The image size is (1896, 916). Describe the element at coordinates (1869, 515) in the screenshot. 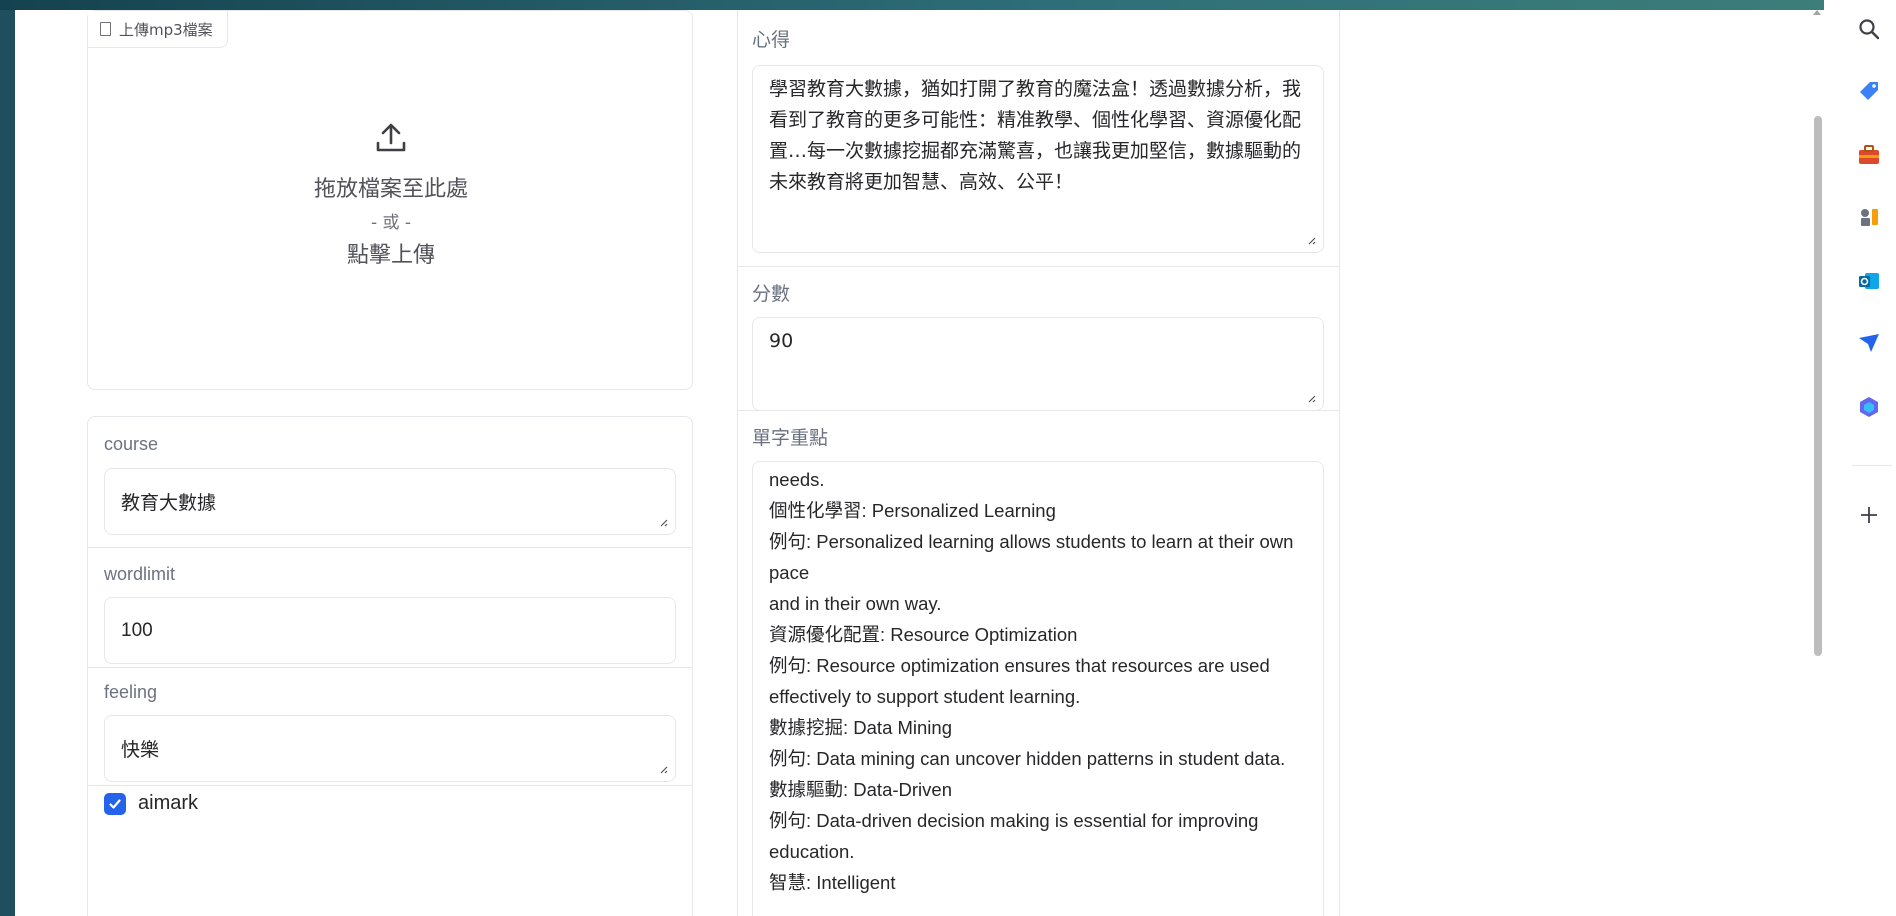

I see `add-icon` at that location.